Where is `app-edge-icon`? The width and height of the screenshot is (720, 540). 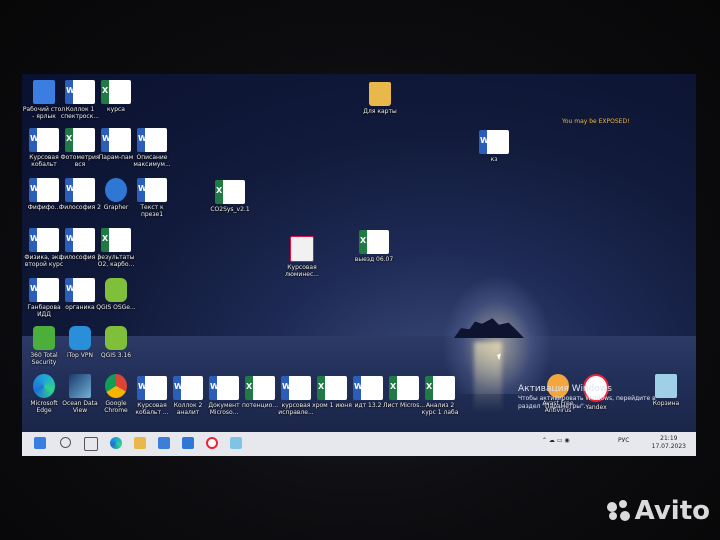 app-edge-icon is located at coordinates (44, 386).